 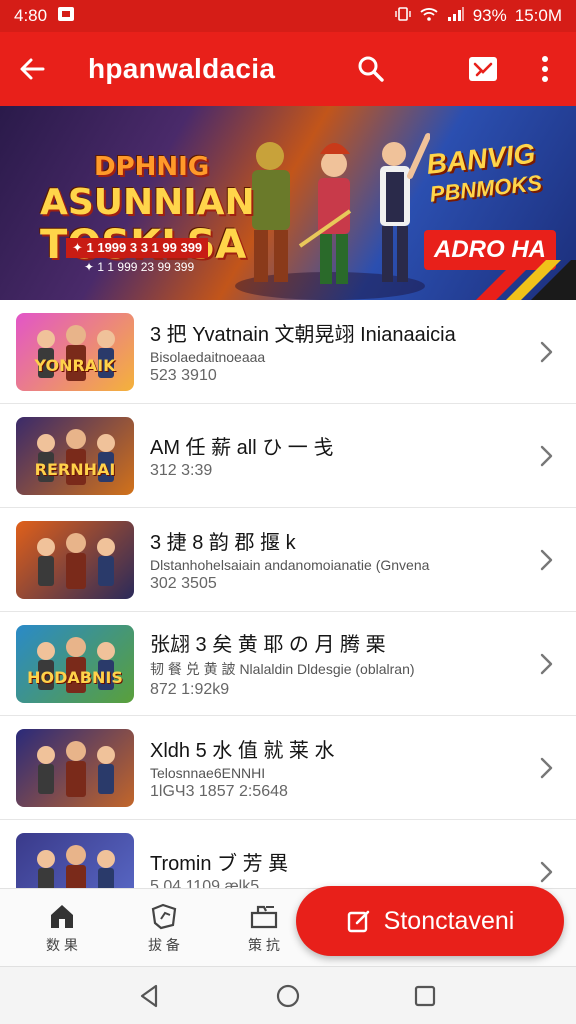 I want to click on thumbnail-label: HODABNIS, so click(x=75, y=677).